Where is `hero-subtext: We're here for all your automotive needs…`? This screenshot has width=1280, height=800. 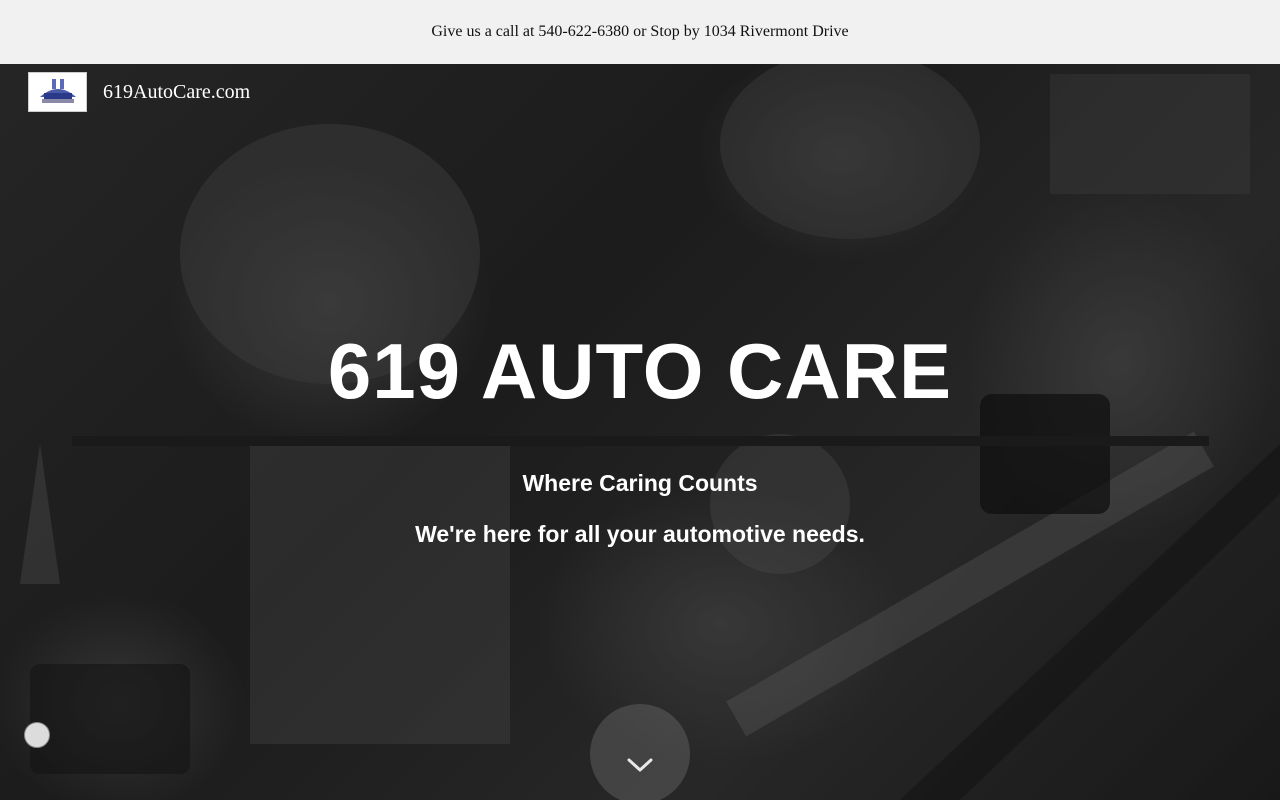 hero-subtext: We're here for all your automotive needs… is located at coordinates (640, 534).